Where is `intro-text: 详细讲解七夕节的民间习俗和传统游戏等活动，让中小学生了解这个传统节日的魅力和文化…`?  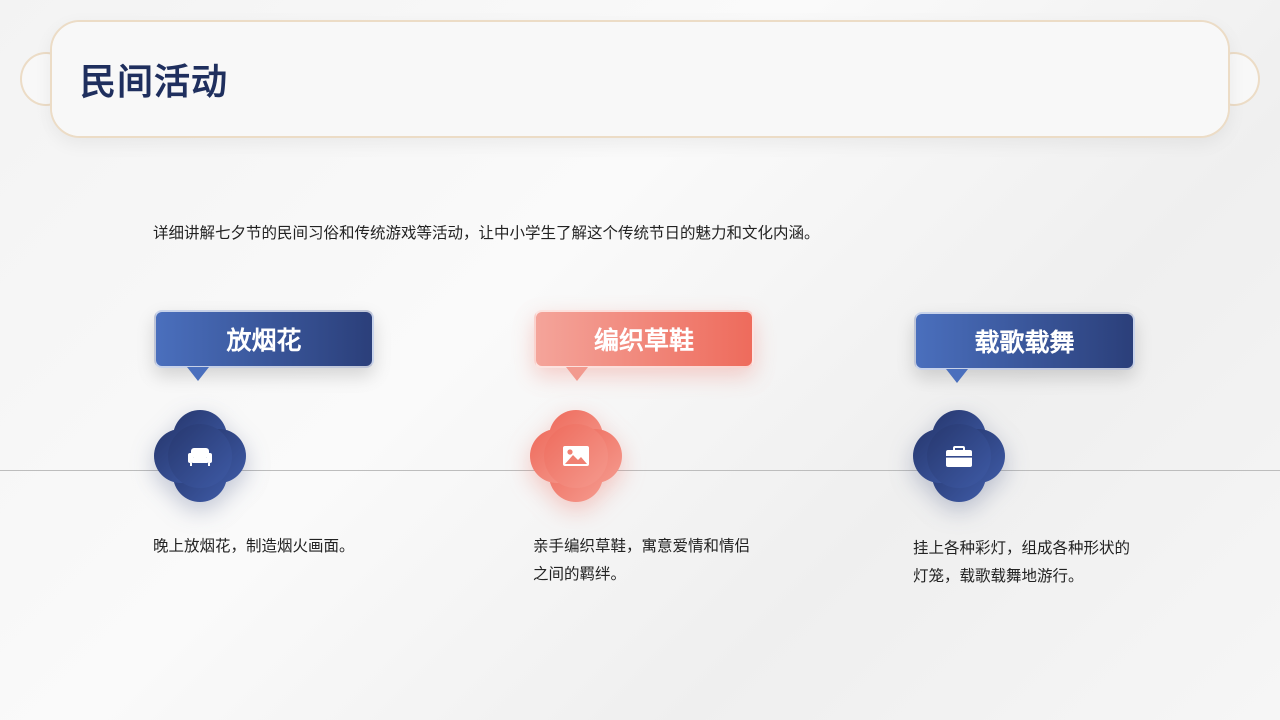
intro-text: 详细讲解七夕节的民间习俗和传统游戏等活动，让中小学生了解这个传统节日的魅力和文化… is located at coordinates (486, 233).